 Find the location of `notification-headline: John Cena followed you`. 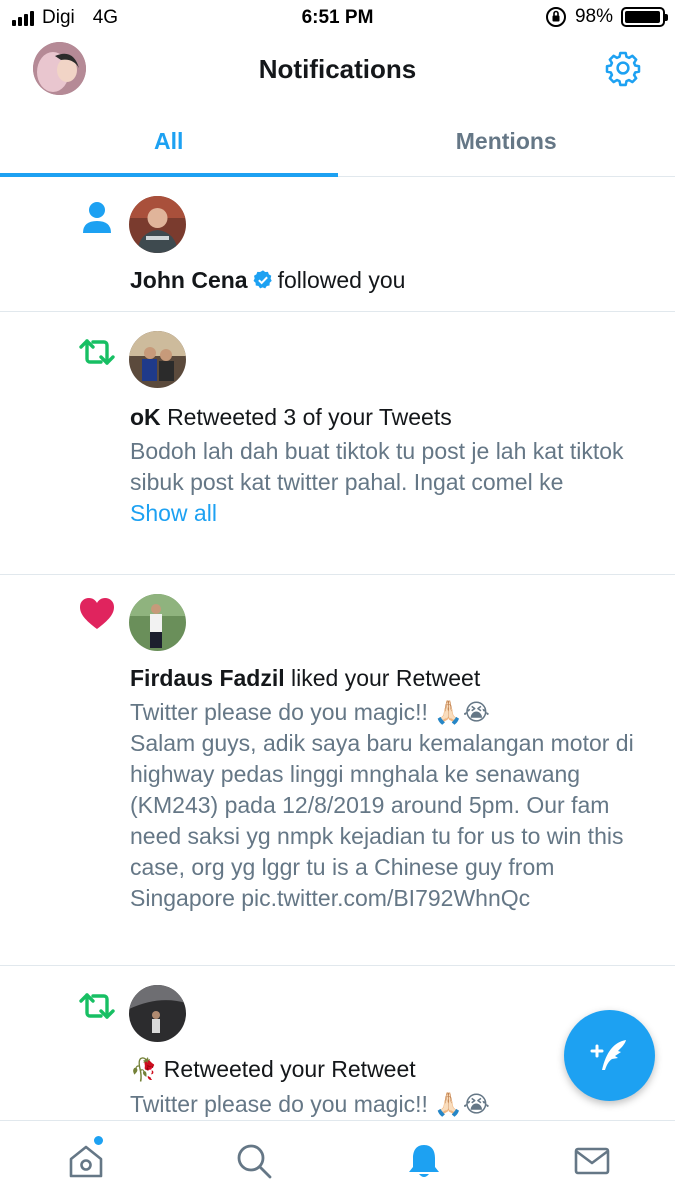

notification-headline: John Cena followed you is located at coordinates (387, 280).